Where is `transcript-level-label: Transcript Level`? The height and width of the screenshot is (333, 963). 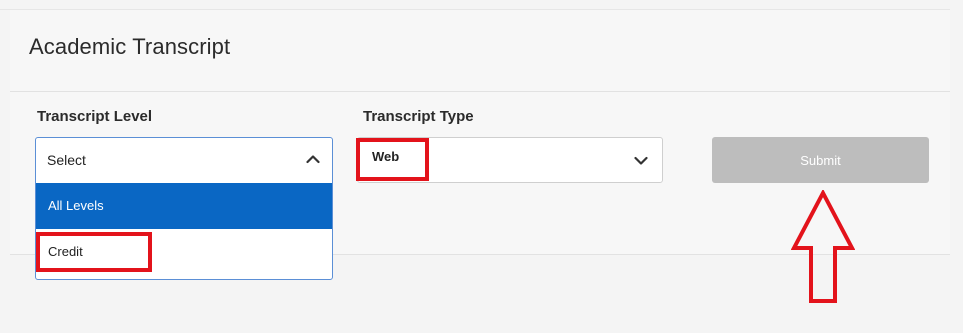
transcript-level-label: Transcript Level is located at coordinates (95, 116).